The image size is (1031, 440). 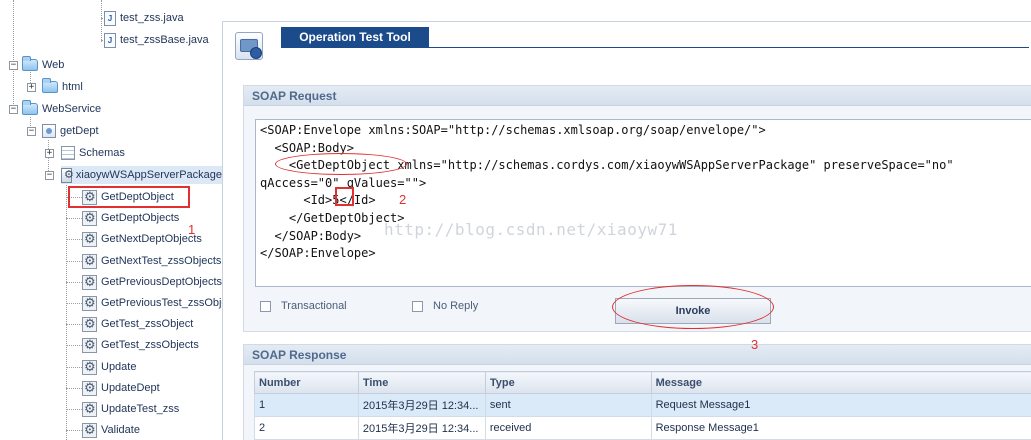 What do you see at coordinates (49, 131) in the screenshot?
I see `webservice-icon` at bounding box center [49, 131].